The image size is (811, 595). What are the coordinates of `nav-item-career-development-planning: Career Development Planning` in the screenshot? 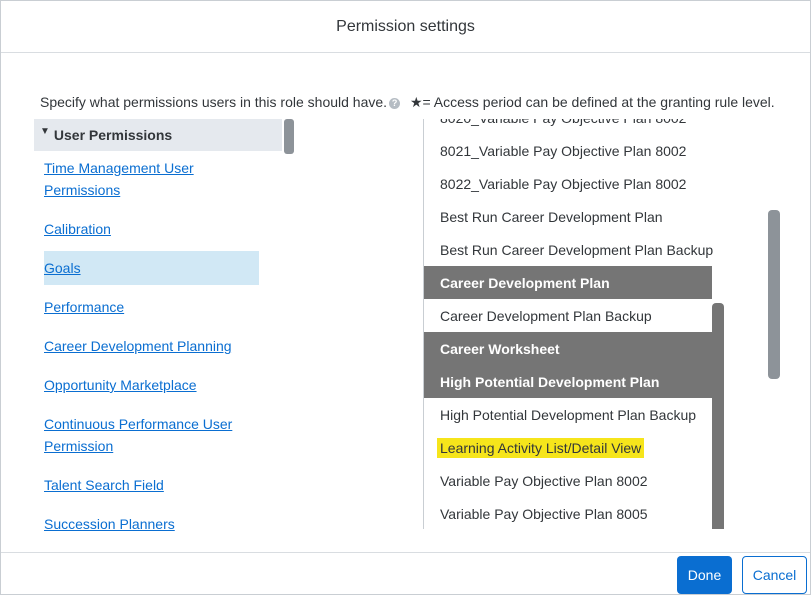 It's located at (138, 346).